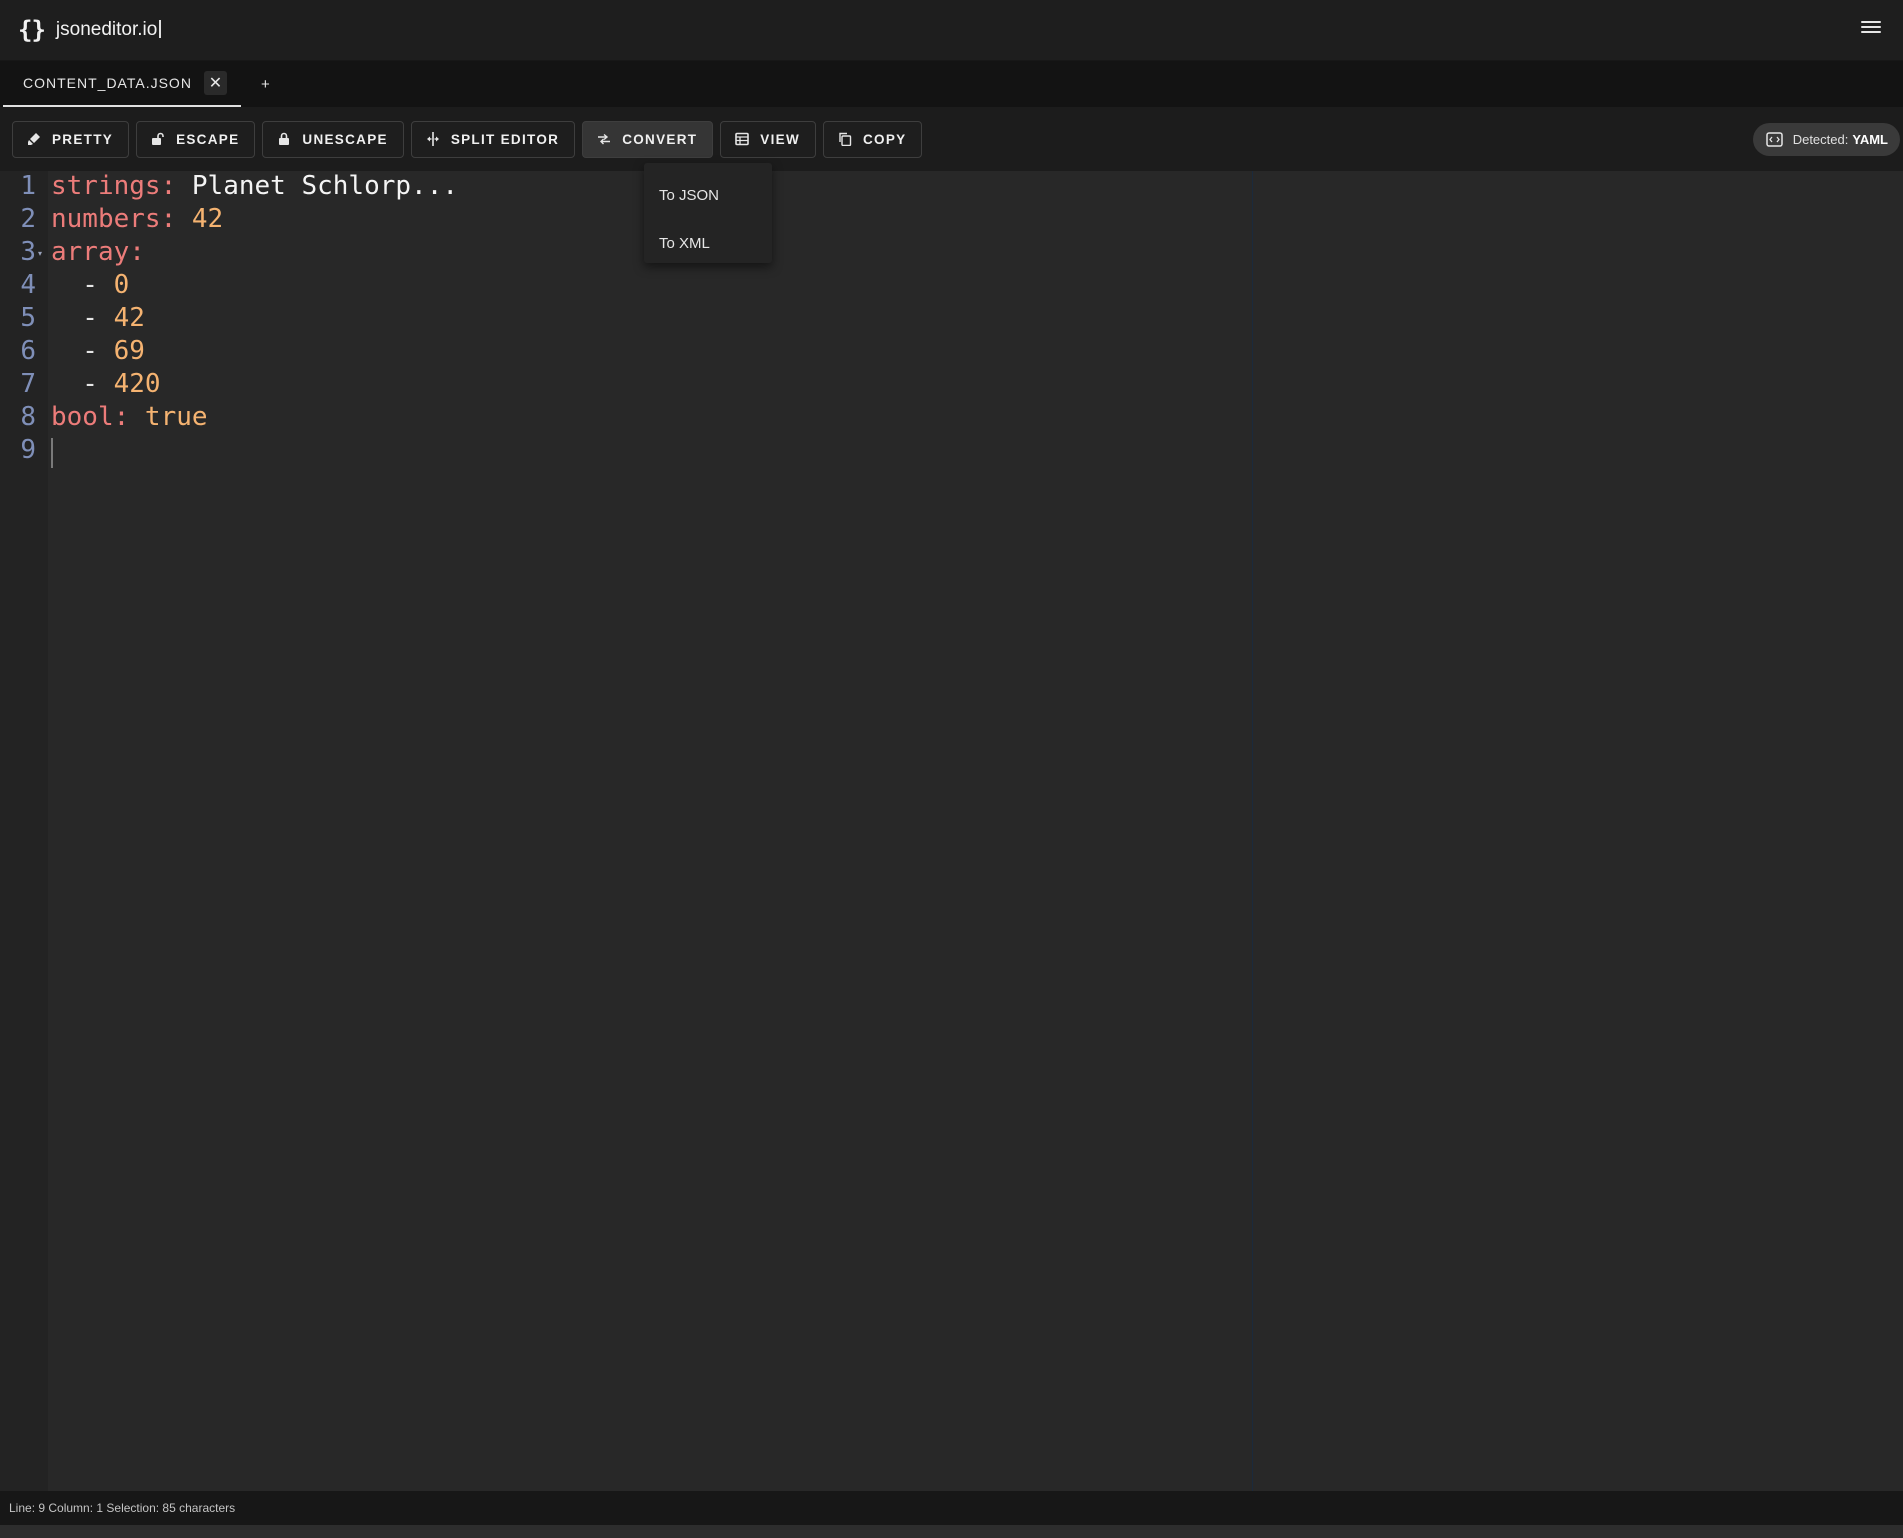 Image resolution: width=1903 pixels, height=1538 pixels. I want to click on view-button: VIEW, so click(768, 139).